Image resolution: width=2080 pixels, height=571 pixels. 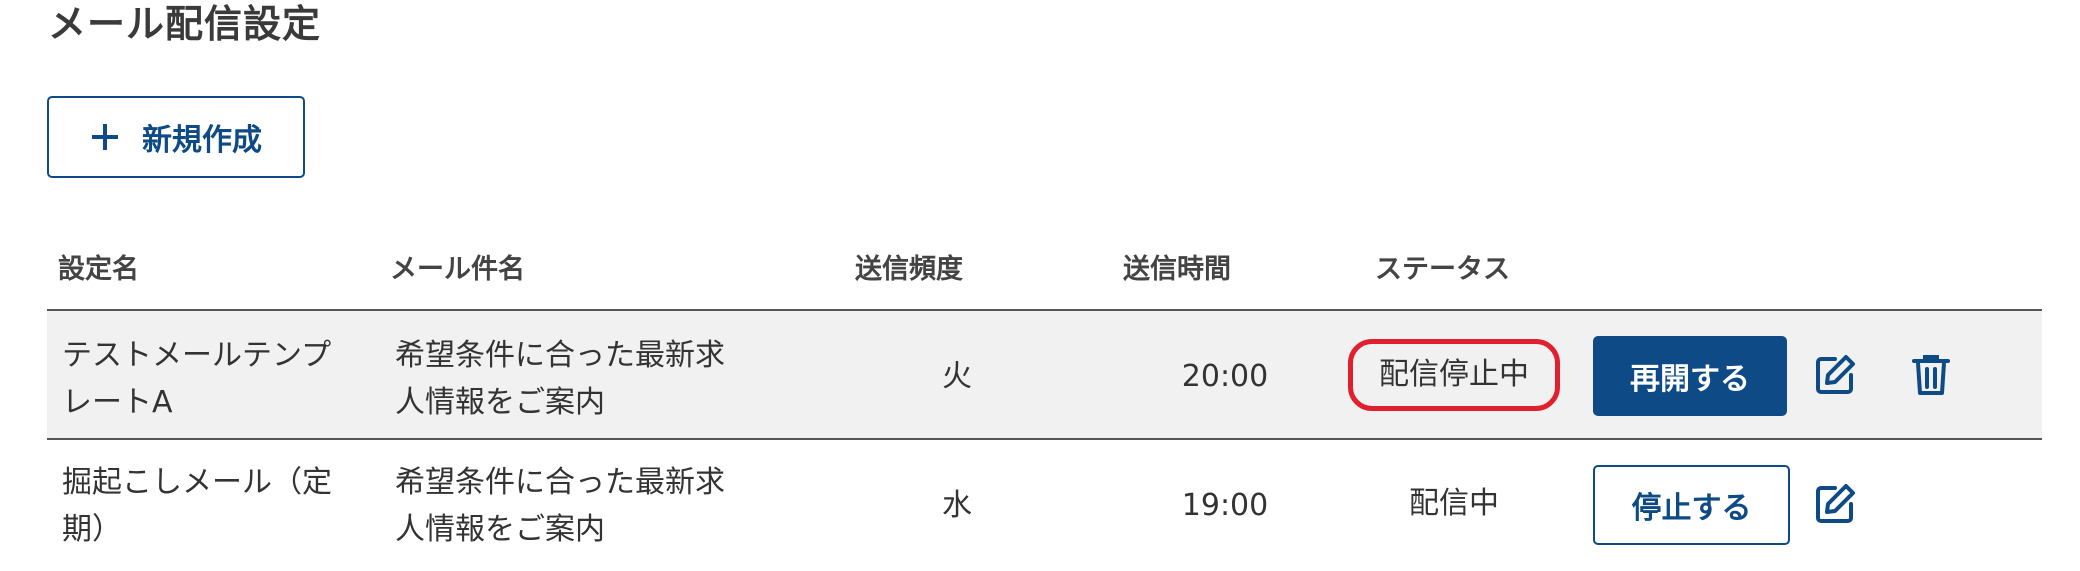 I want to click on trash-icon, so click(x=1931, y=375).